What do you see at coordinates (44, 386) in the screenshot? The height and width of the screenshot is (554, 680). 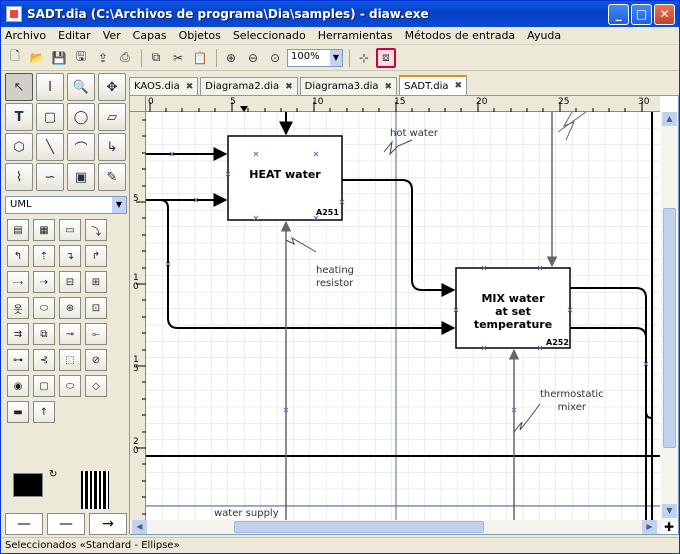 I see `uml-state-icon: ▢` at bounding box center [44, 386].